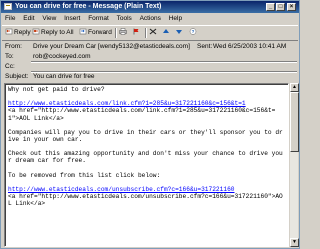  Describe the element at coordinates (10, 66) in the screenshot. I see `cc-label: Cc:` at that location.